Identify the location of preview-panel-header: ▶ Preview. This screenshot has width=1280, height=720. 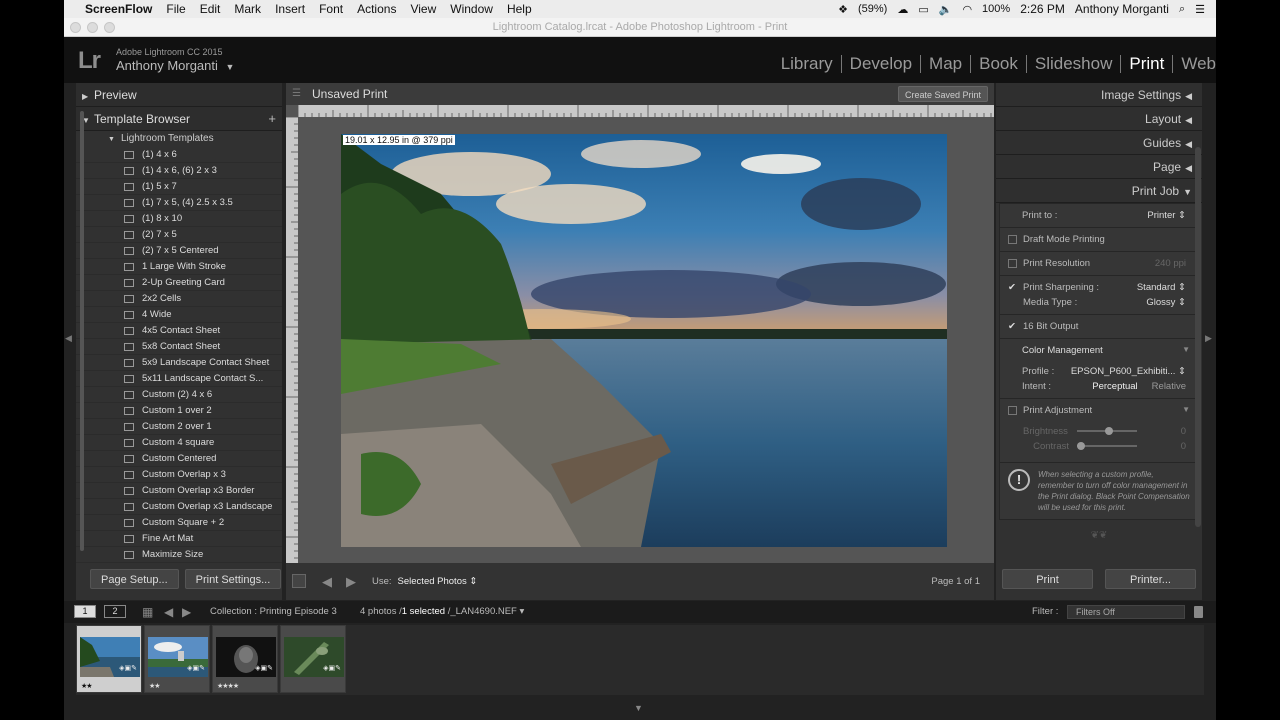
(179, 95).